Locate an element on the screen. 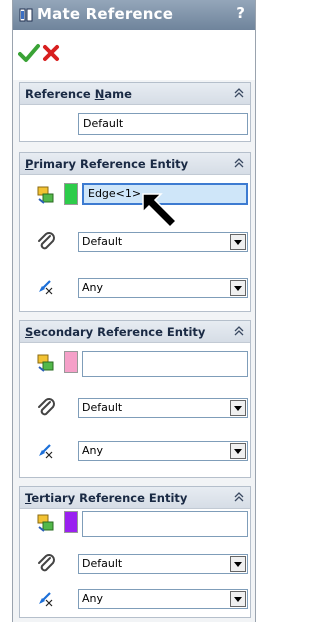 This screenshot has width=320, height=622. reference-name-group: Reference Name Default is located at coordinates (135, 112).